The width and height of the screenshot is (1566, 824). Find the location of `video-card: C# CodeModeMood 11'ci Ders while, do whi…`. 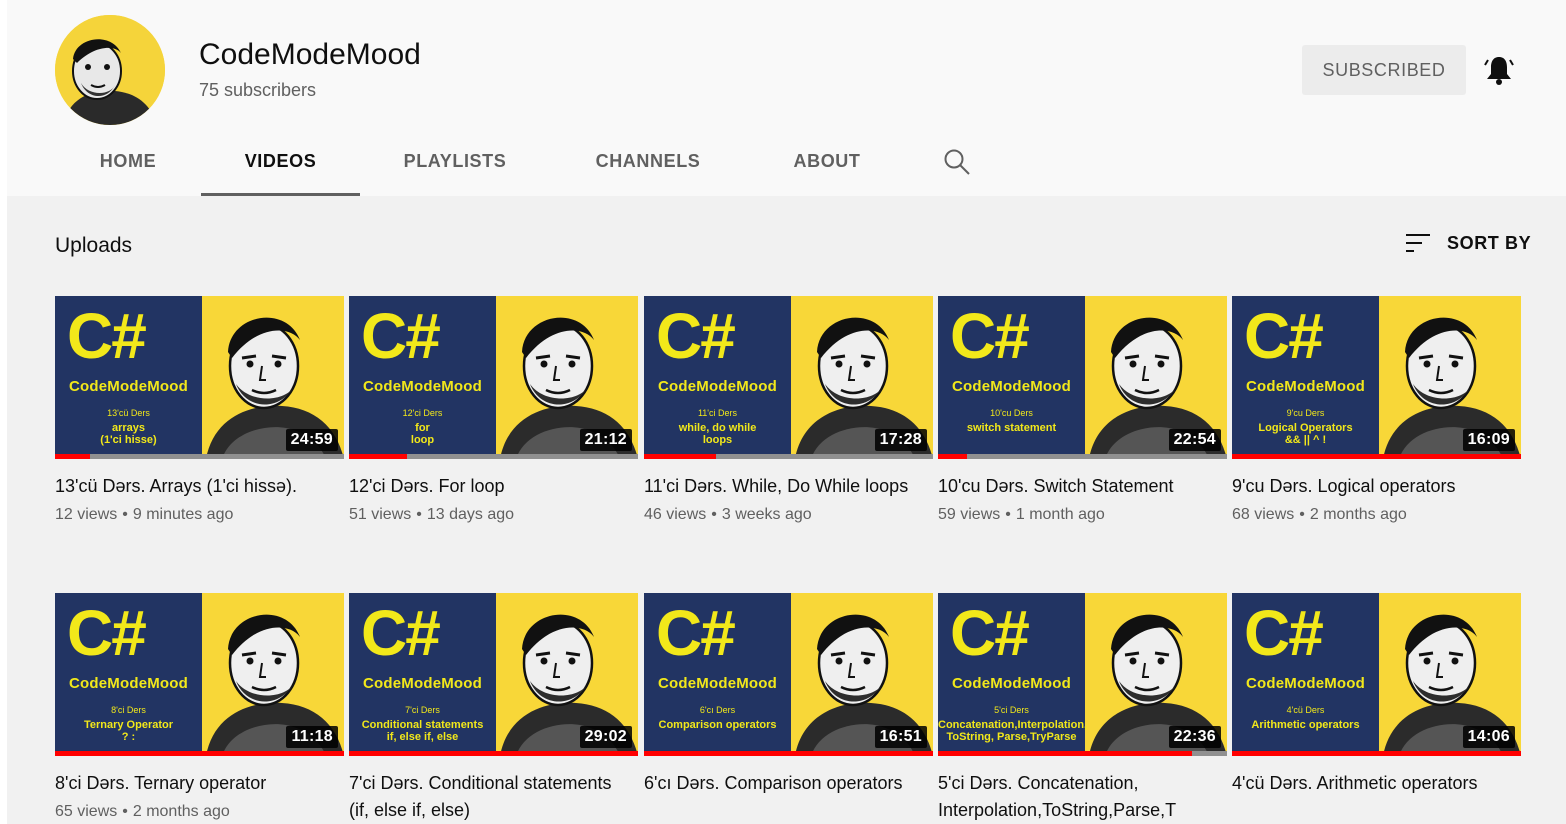

video-card: C# CodeModeMood 11'ci Ders while, do whi… is located at coordinates (788, 410).